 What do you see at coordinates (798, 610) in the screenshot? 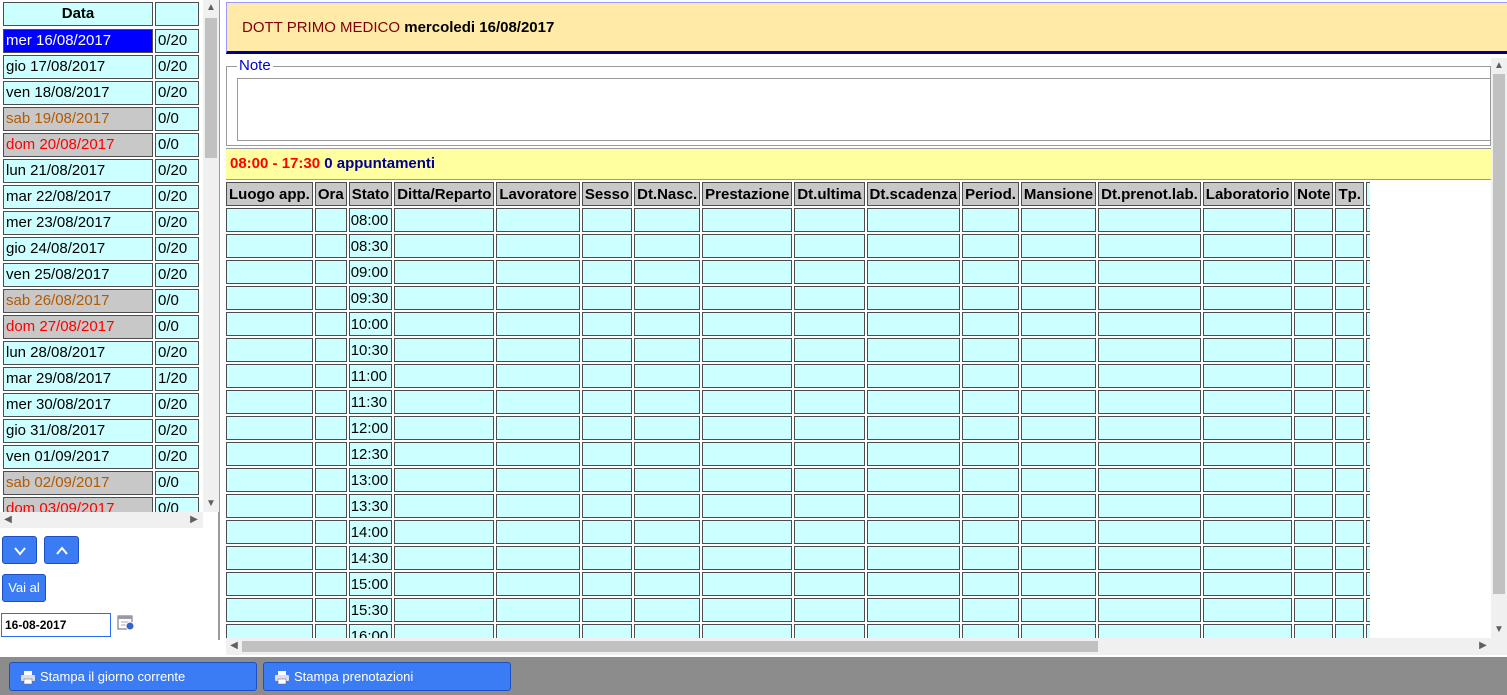
I see `table-row: 15:30` at bounding box center [798, 610].